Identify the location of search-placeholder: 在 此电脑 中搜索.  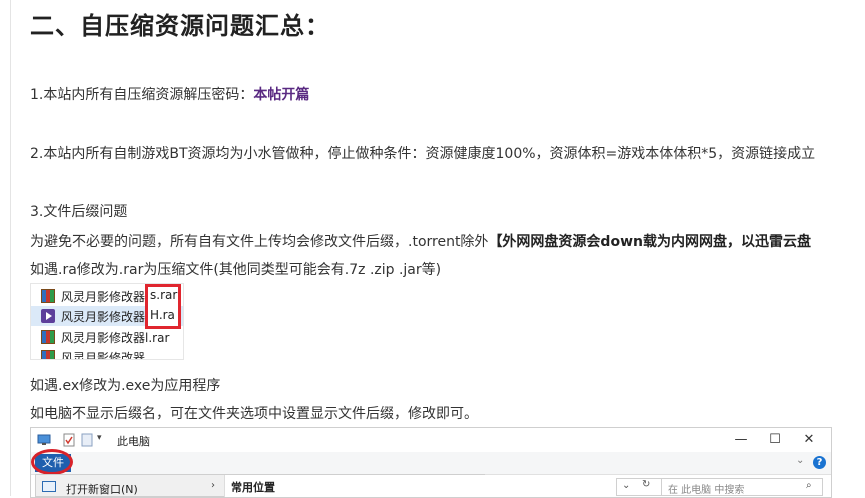
(706, 490).